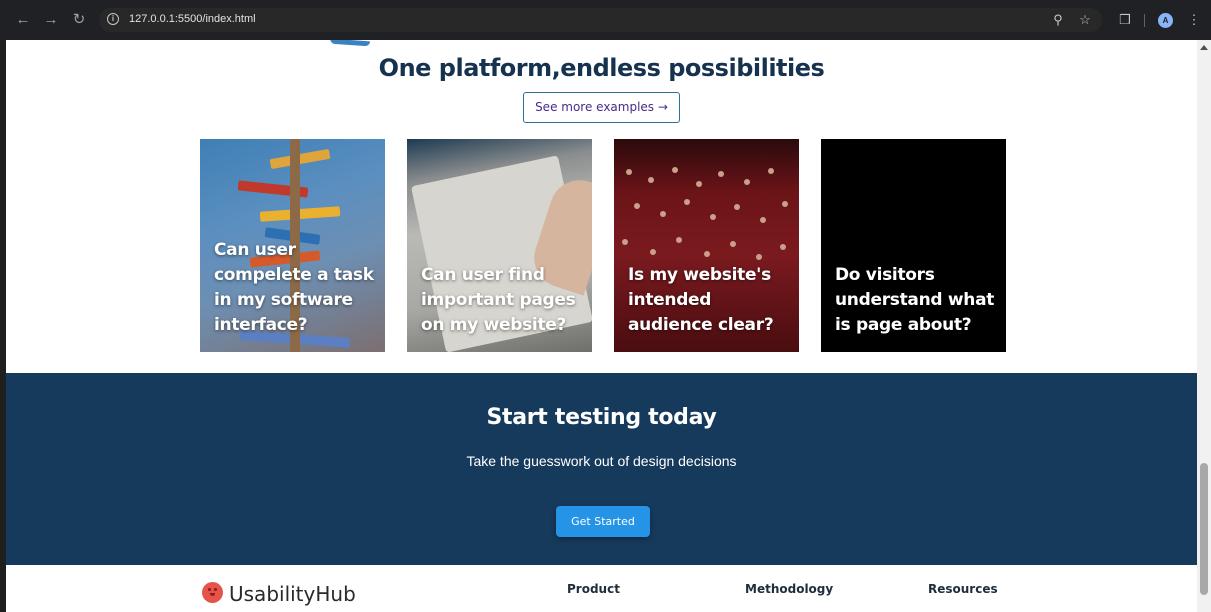 This screenshot has width=1211, height=612. What do you see at coordinates (1204, 529) in the screenshot?
I see `scroll-thumb` at bounding box center [1204, 529].